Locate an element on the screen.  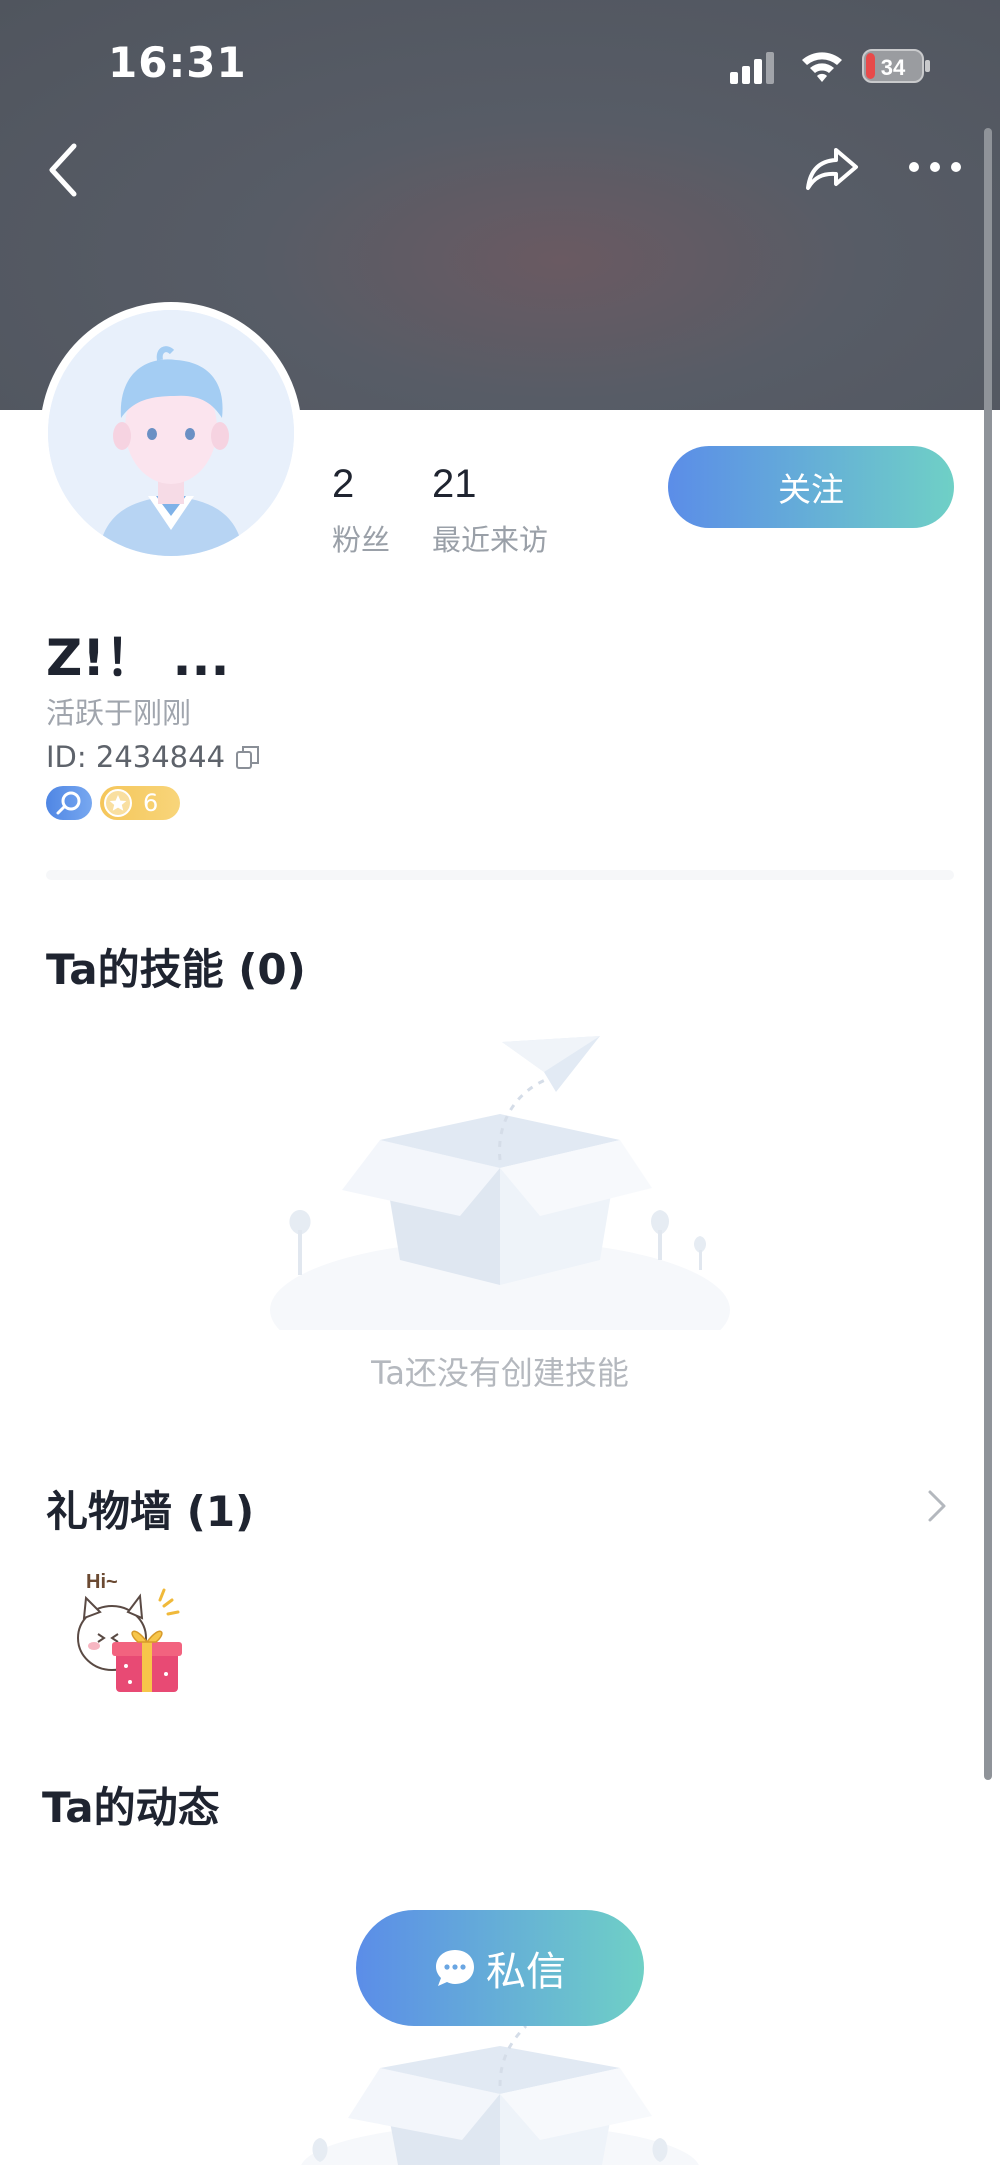
gift-item: Hi~ is located at coordinates (128, 1631).